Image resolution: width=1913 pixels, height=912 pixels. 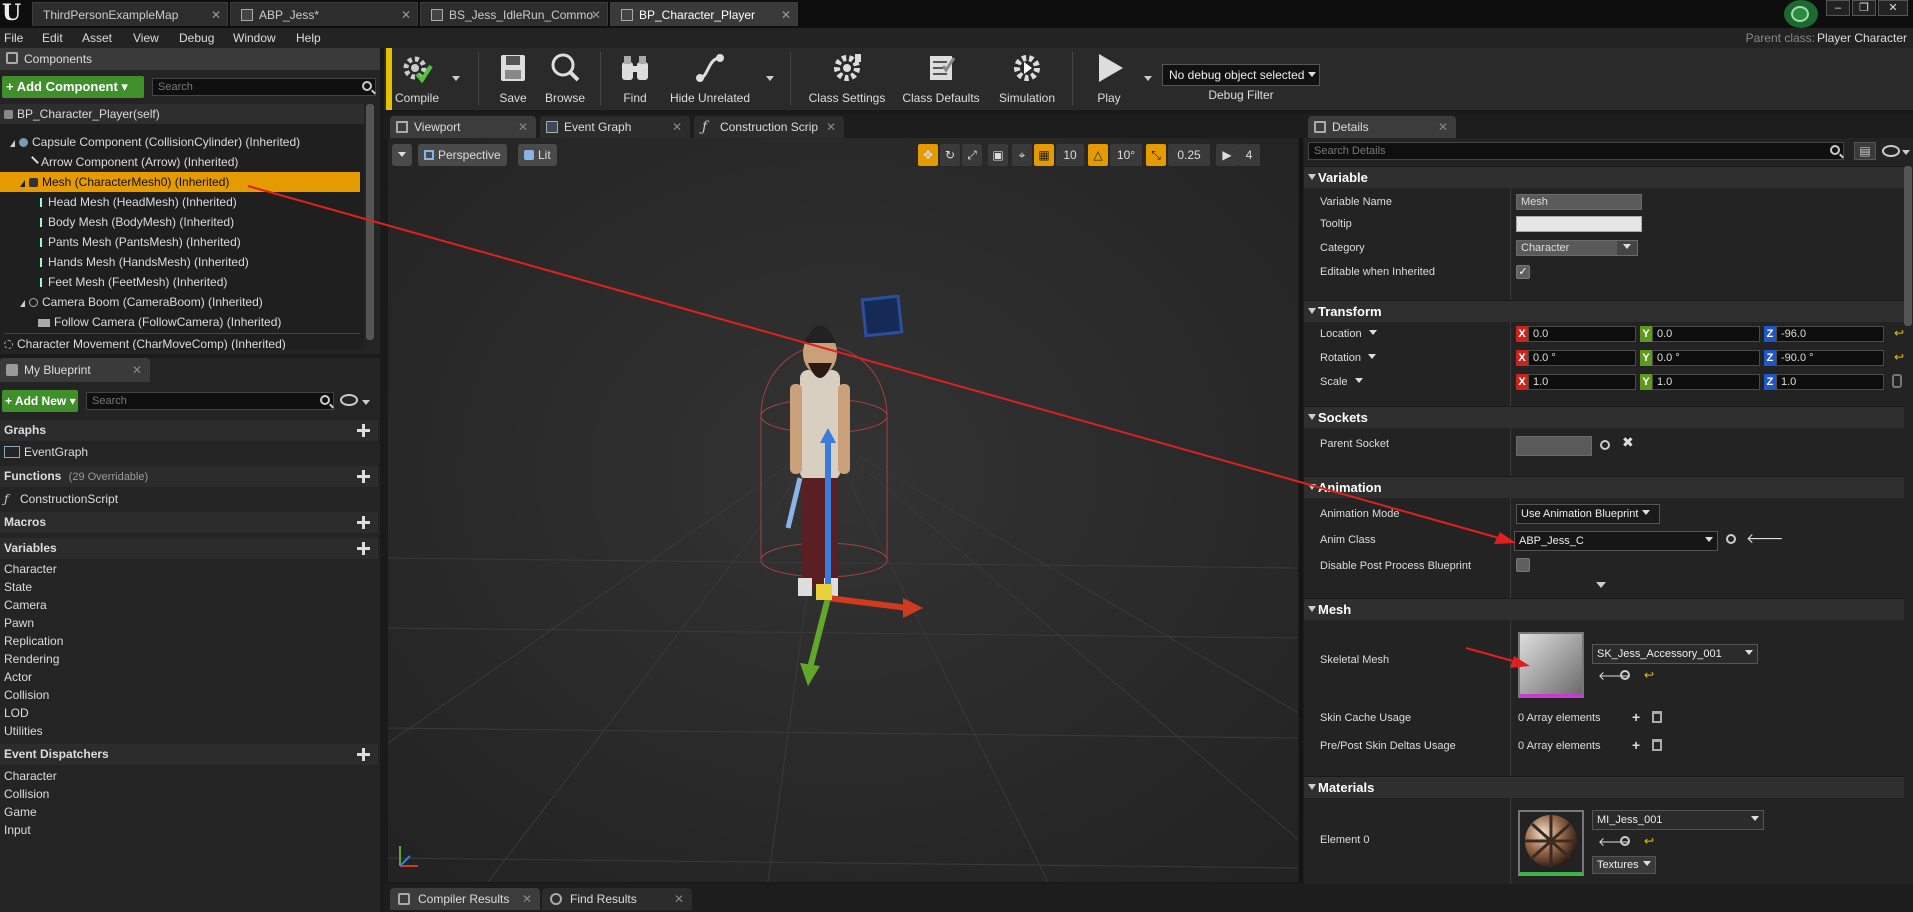 I want to click on add-component-button: + Add Component ▾, so click(x=73, y=87).